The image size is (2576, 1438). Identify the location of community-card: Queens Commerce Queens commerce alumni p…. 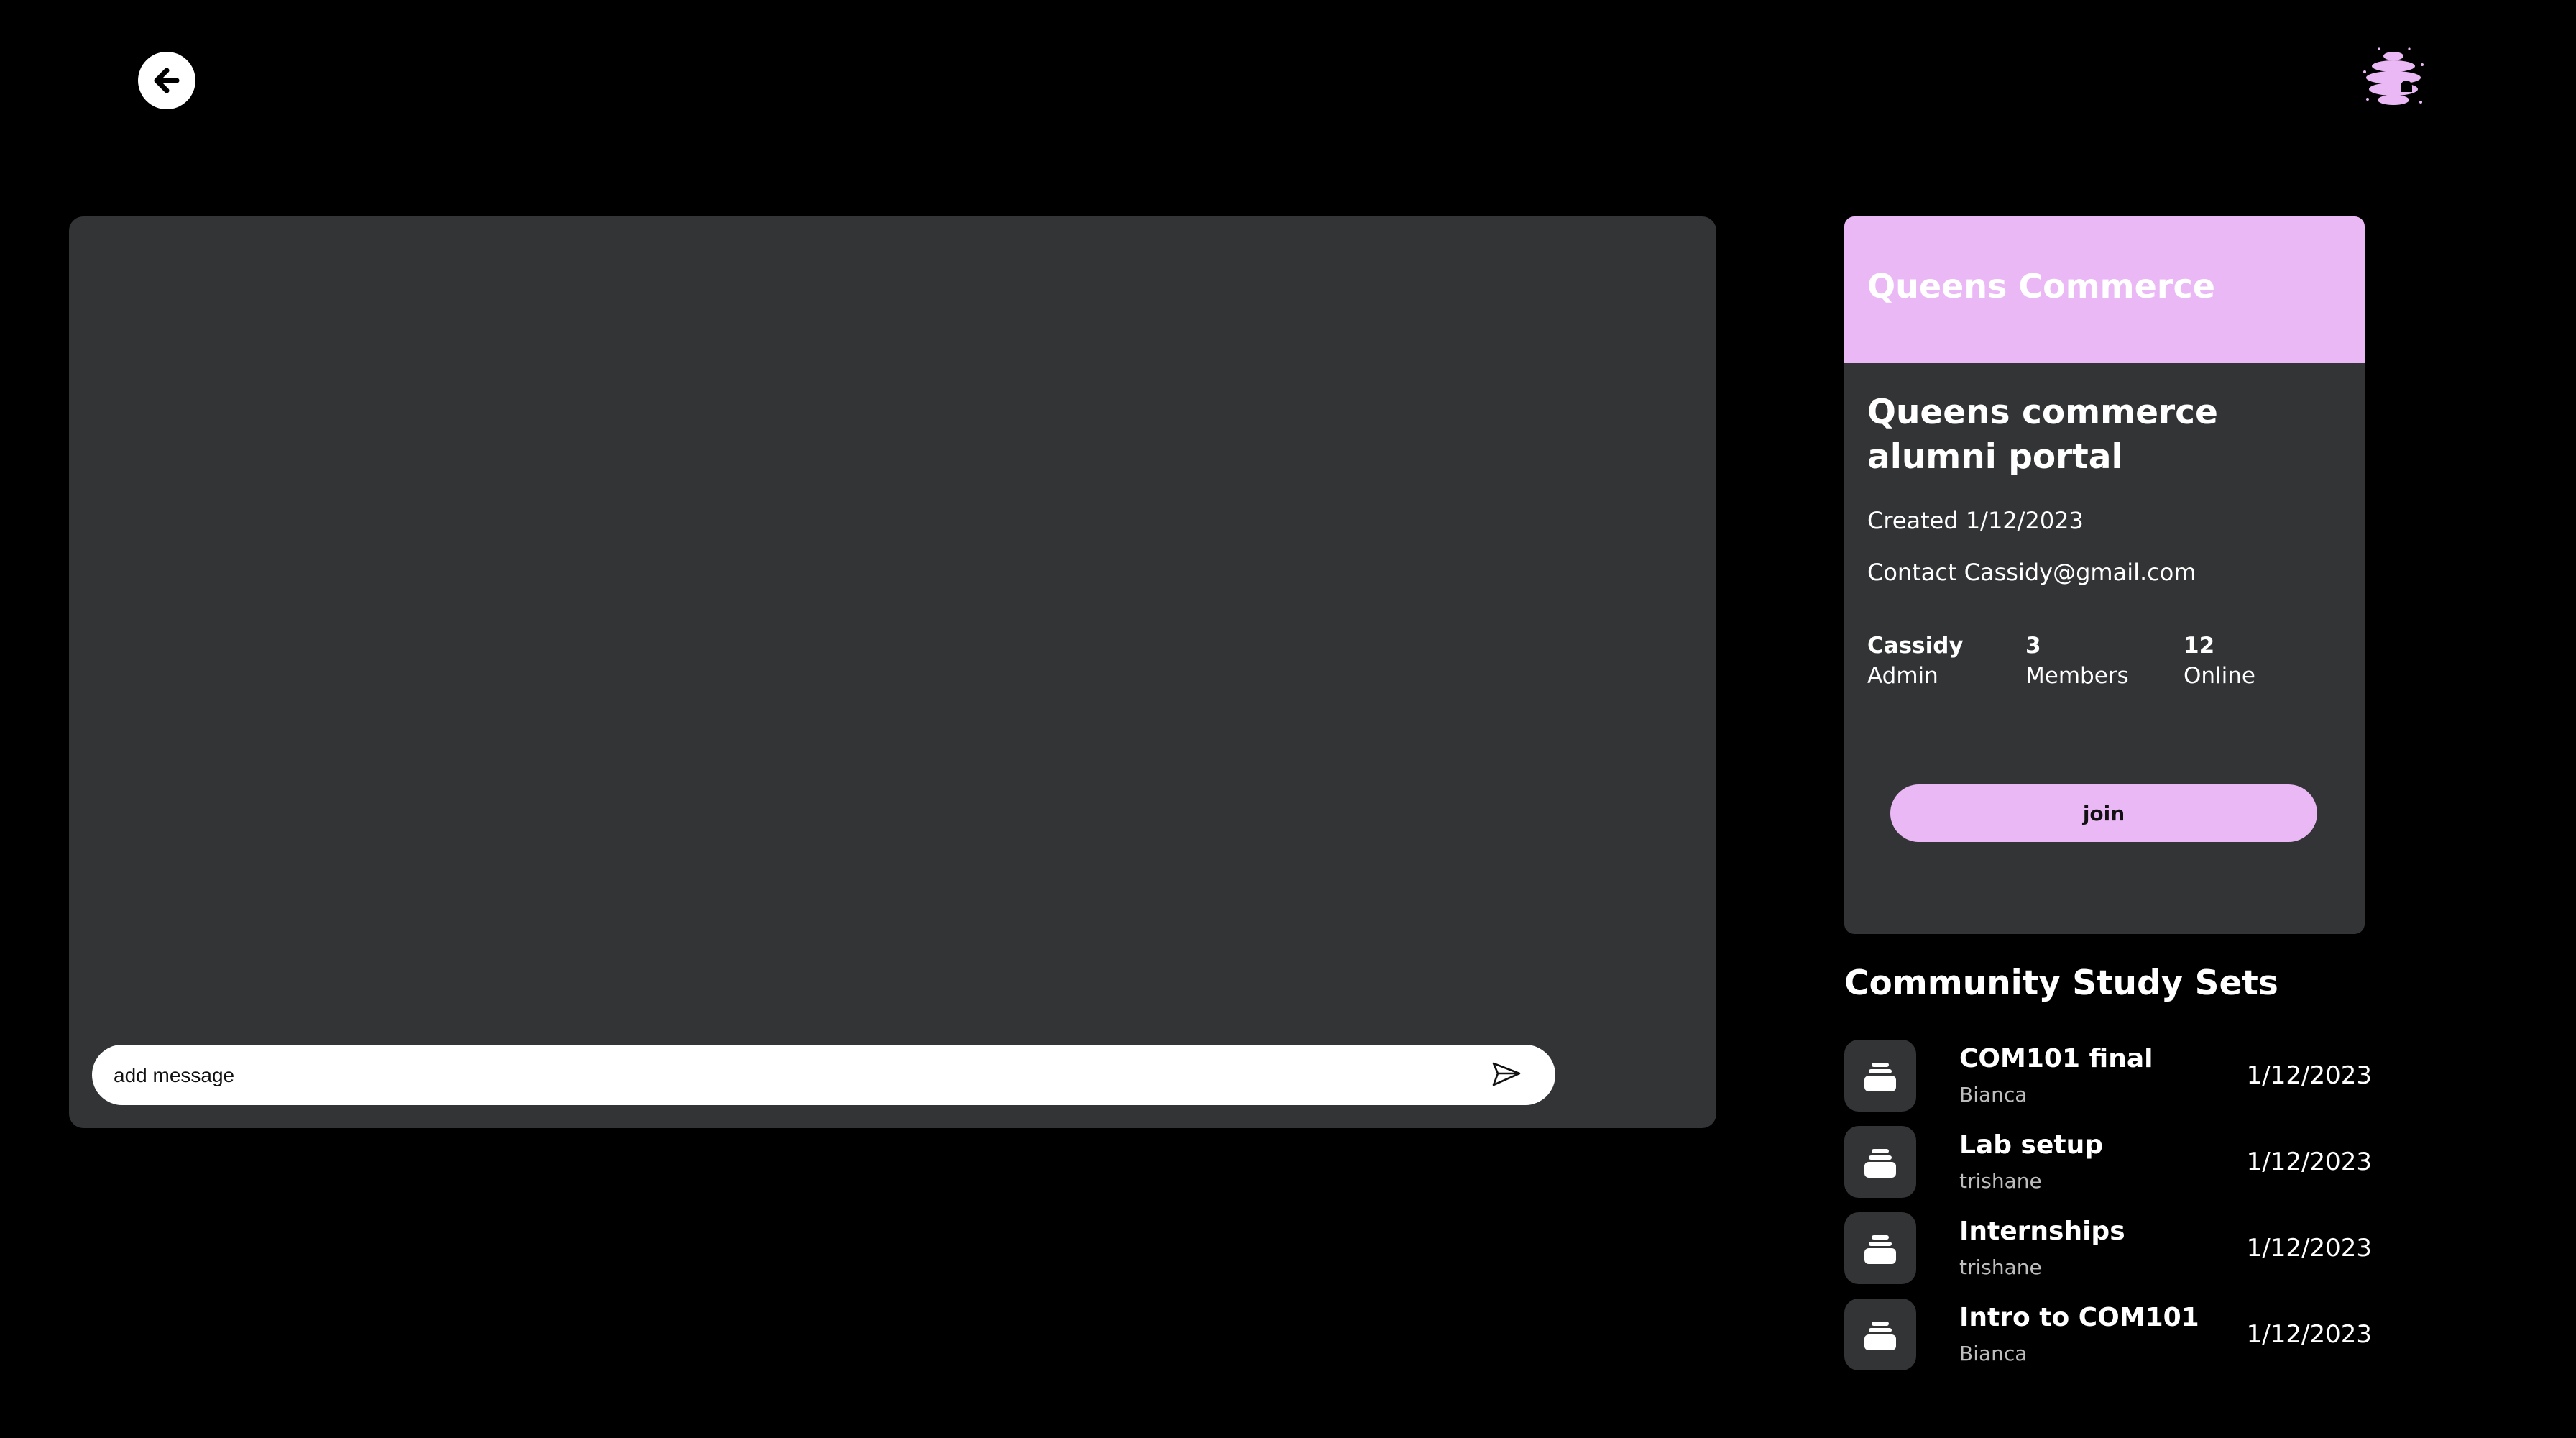
(2104, 575).